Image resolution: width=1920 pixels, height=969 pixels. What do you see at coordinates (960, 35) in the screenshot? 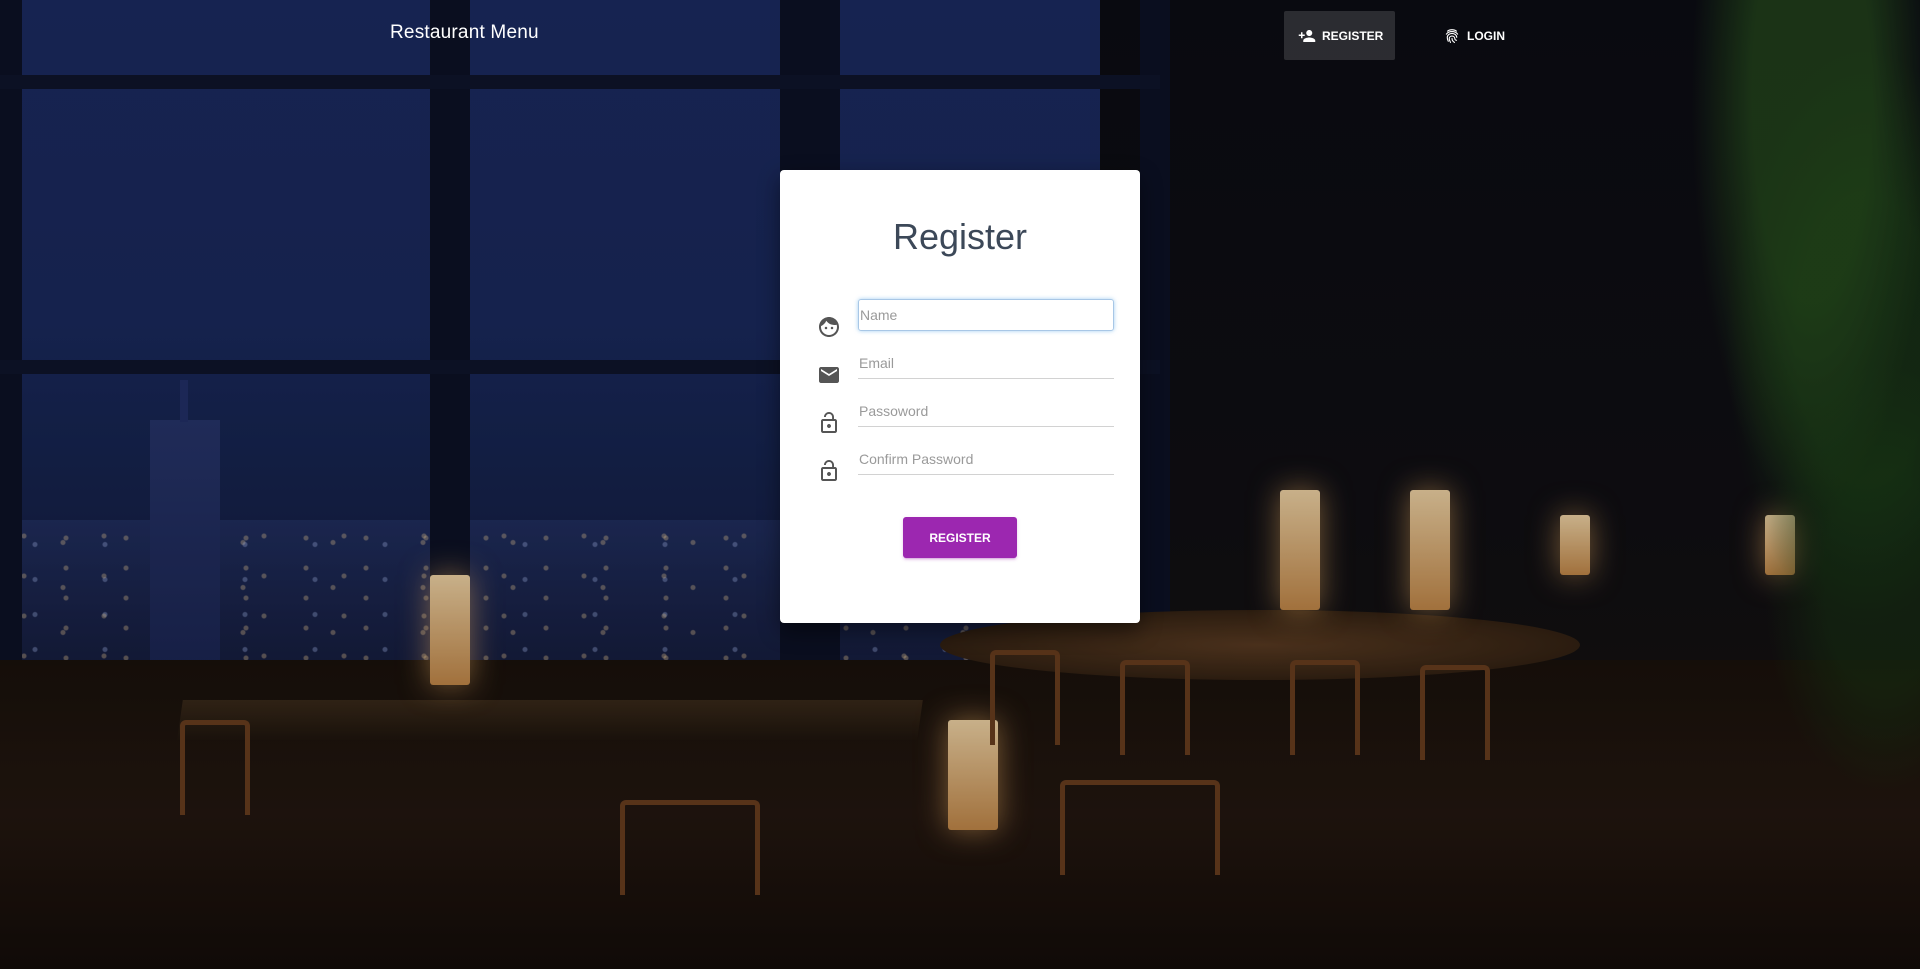
I see `top-navbar: Restaurant Menu REGISTER LOGIN` at bounding box center [960, 35].